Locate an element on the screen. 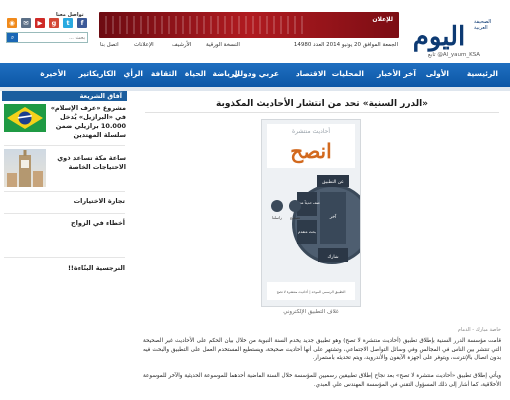 The height and width of the screenshot is (400, 510). social-links: ◉ ✉ ▶ g t f is located at coordinates (52, 23).